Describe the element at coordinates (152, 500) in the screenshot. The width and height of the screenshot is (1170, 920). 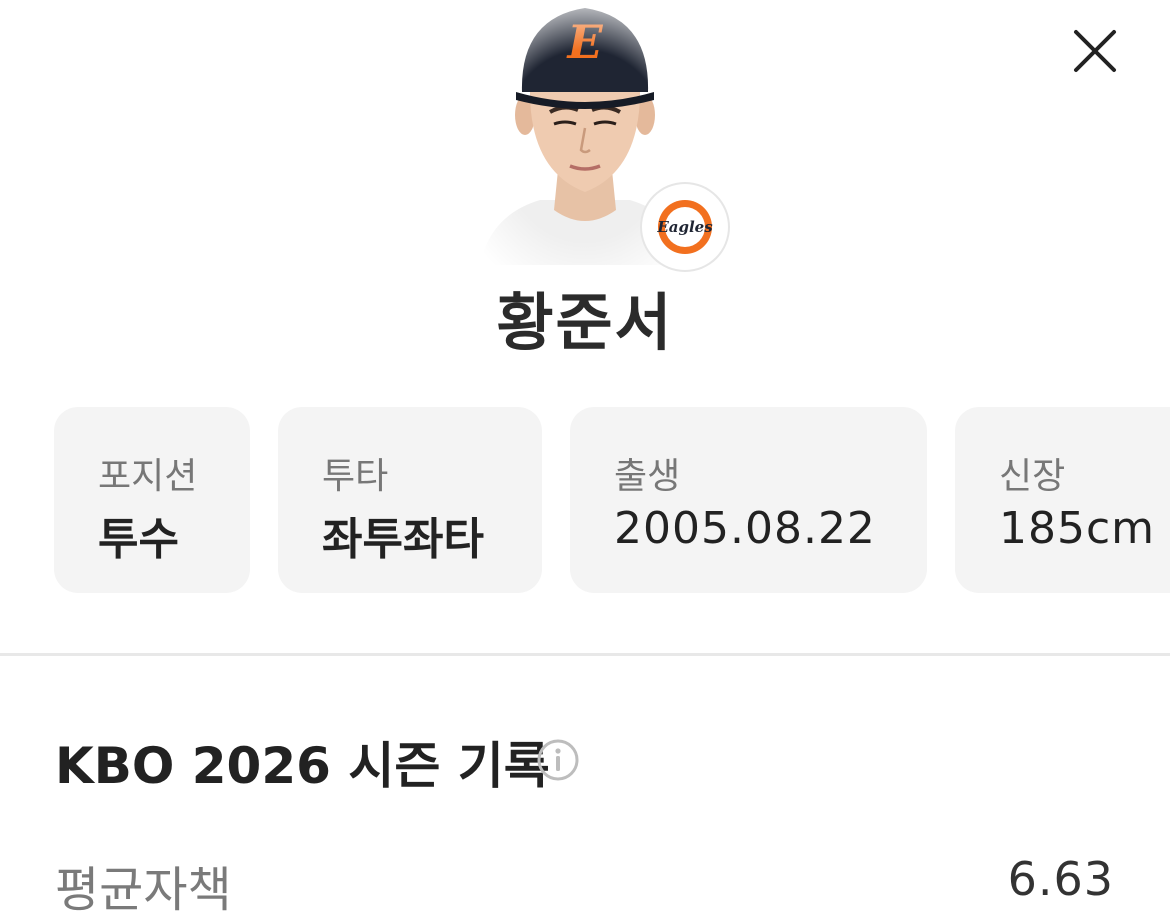
I see `info-card-position: 포지션 투수` at that location.